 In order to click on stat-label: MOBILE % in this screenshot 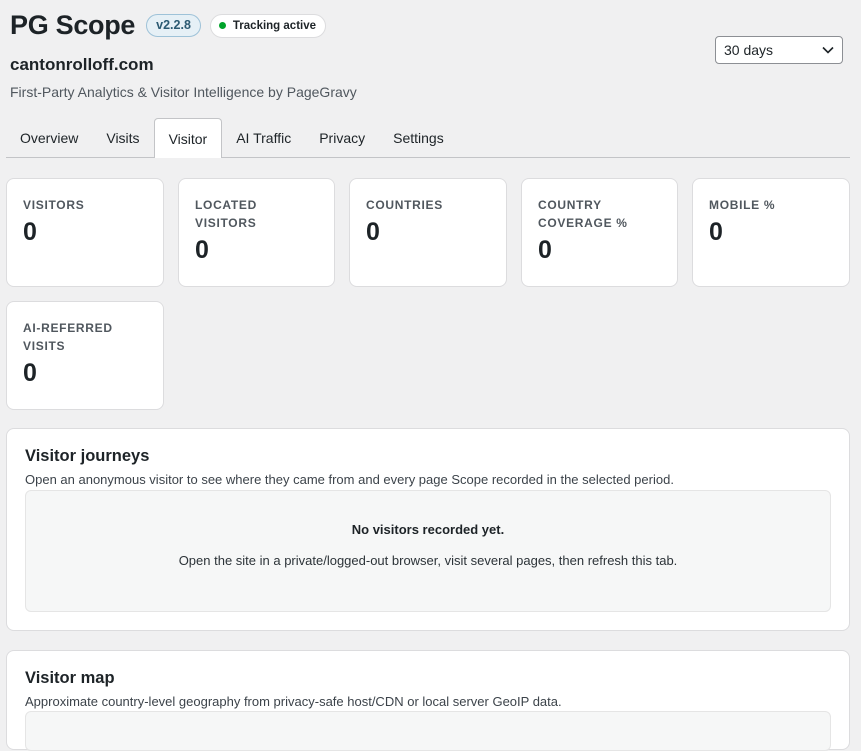, I will do `click(742, 205)`.